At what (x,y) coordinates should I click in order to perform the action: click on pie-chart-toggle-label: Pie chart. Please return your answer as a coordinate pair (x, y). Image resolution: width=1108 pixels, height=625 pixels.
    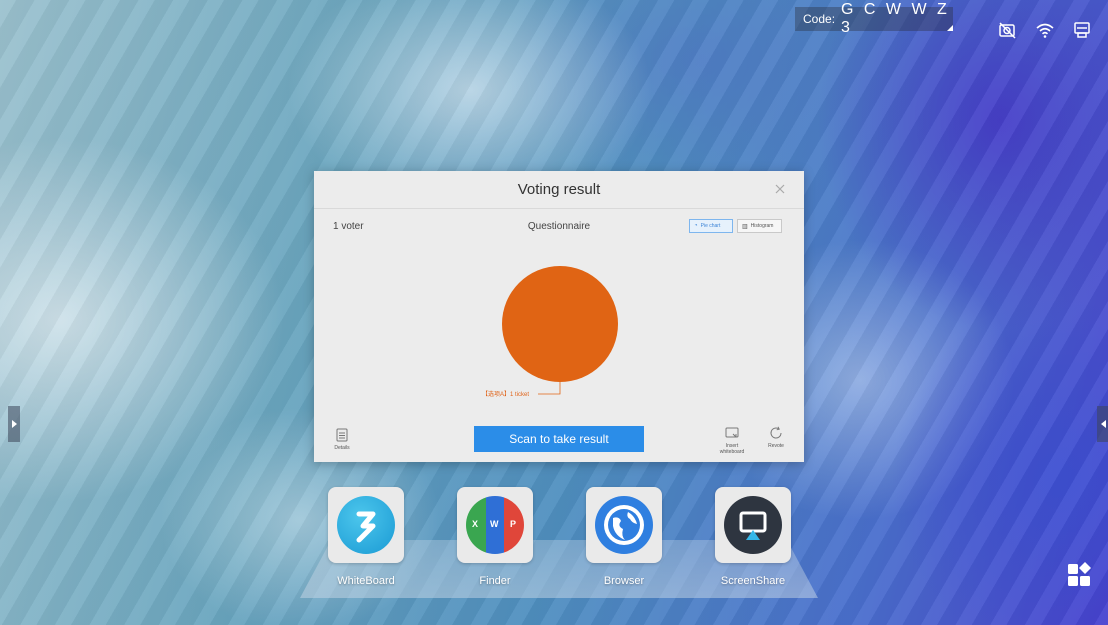
    Looking at the image, I should click on (710, 226).